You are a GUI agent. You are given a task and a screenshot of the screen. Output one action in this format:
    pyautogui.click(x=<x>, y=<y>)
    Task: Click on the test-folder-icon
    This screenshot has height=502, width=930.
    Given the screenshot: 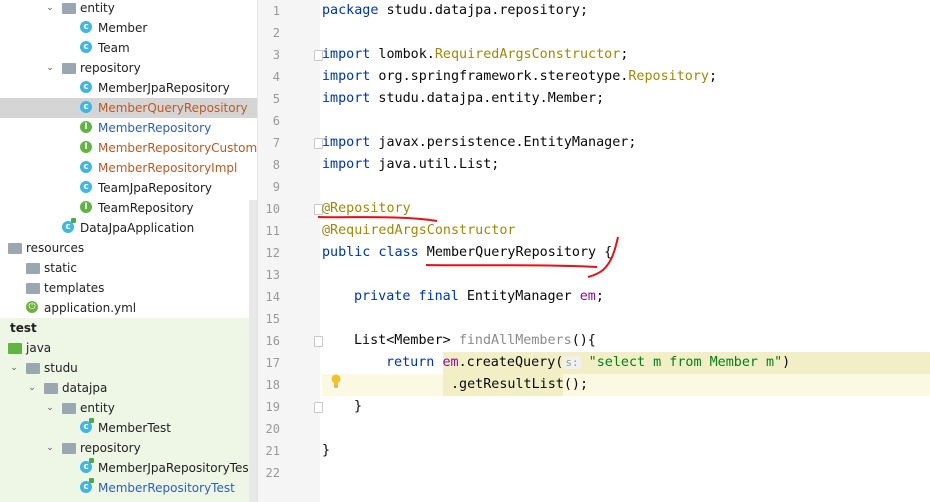 What is the action you would take?
    pyautogui.click(x=15, y=348)
    